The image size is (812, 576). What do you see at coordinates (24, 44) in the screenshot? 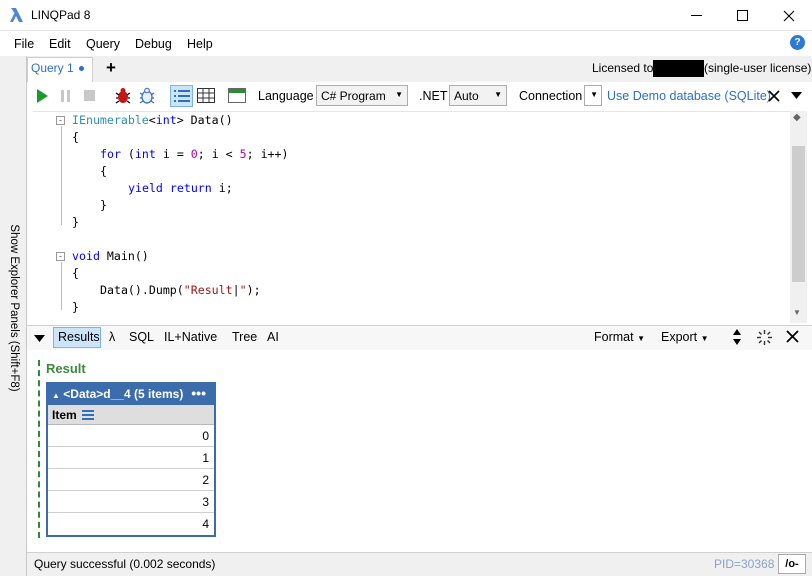
I see `menu-file: File` at bounding box center [24, 44].